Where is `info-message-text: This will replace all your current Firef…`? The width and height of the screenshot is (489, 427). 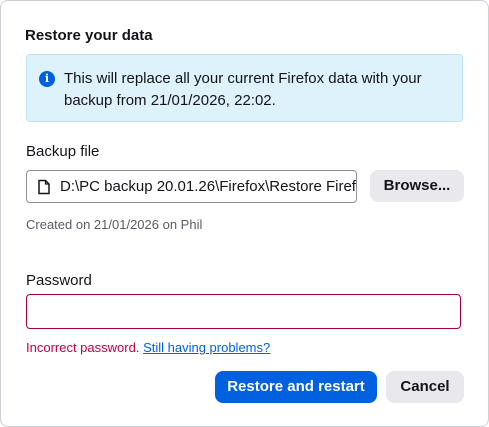 info-message-text: This will replace all your current Firef… is located at coordinates (243, 89).